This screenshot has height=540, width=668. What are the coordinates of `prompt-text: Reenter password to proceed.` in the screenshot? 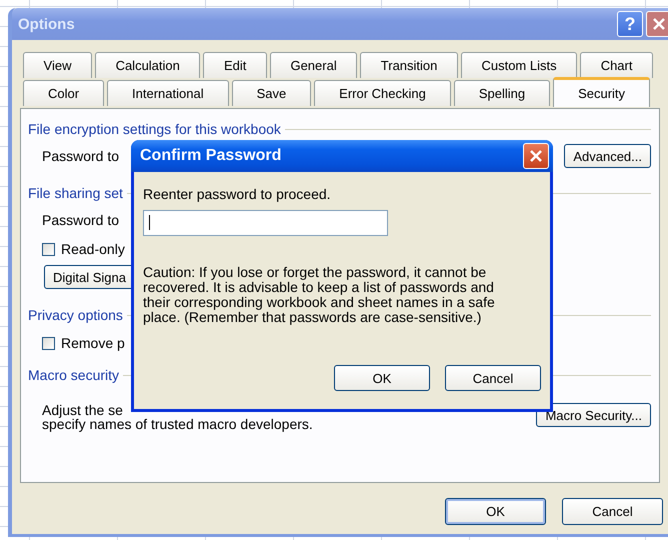 It's located at (237, 194).